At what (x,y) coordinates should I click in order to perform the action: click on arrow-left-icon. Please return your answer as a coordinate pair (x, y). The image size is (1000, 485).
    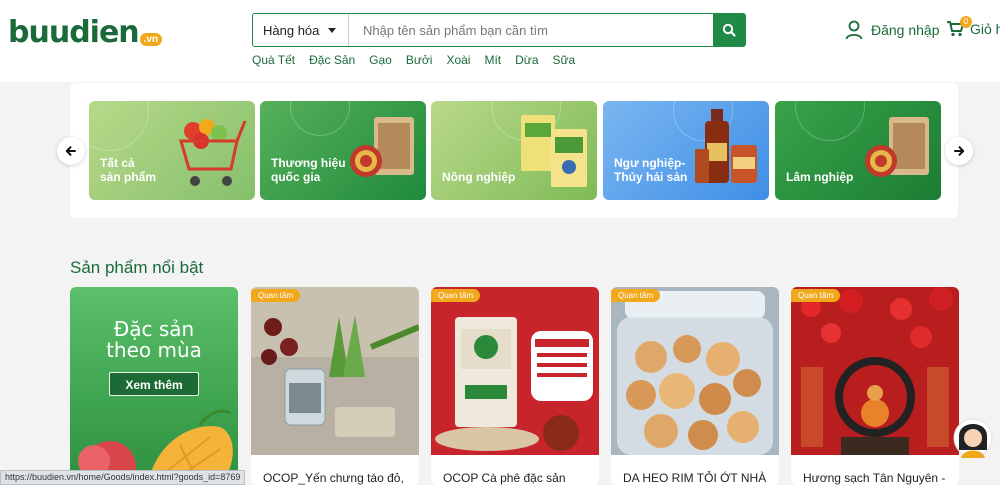
    Looking at the image, I should click on (70, 151).